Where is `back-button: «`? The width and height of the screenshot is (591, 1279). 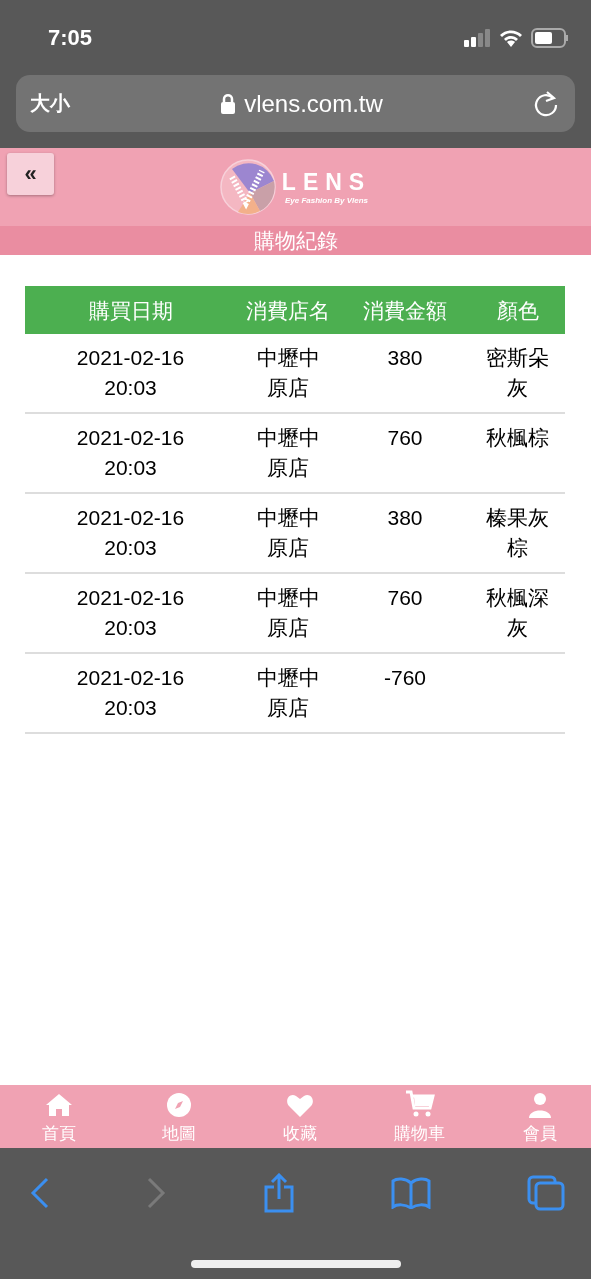 back-button: « is located at coordinates (30, 174).